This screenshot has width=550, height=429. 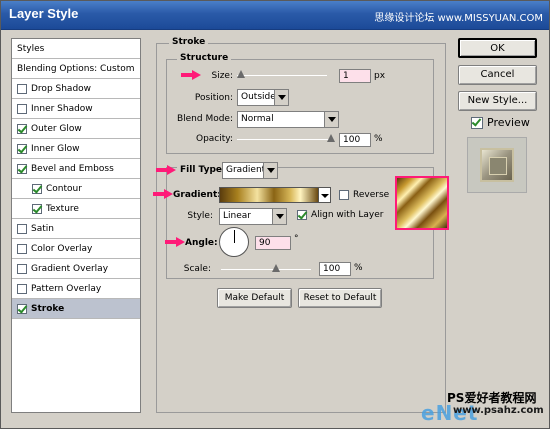 What do you see at coordinates (325, 195) in the screenshot?
I see `gradient-dropdown-button` at bounding box center [325, 195].